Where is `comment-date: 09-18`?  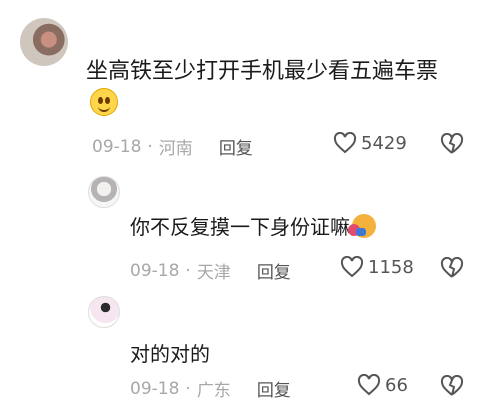 comment-date: 09-18 is located at coordinates (117, 146).